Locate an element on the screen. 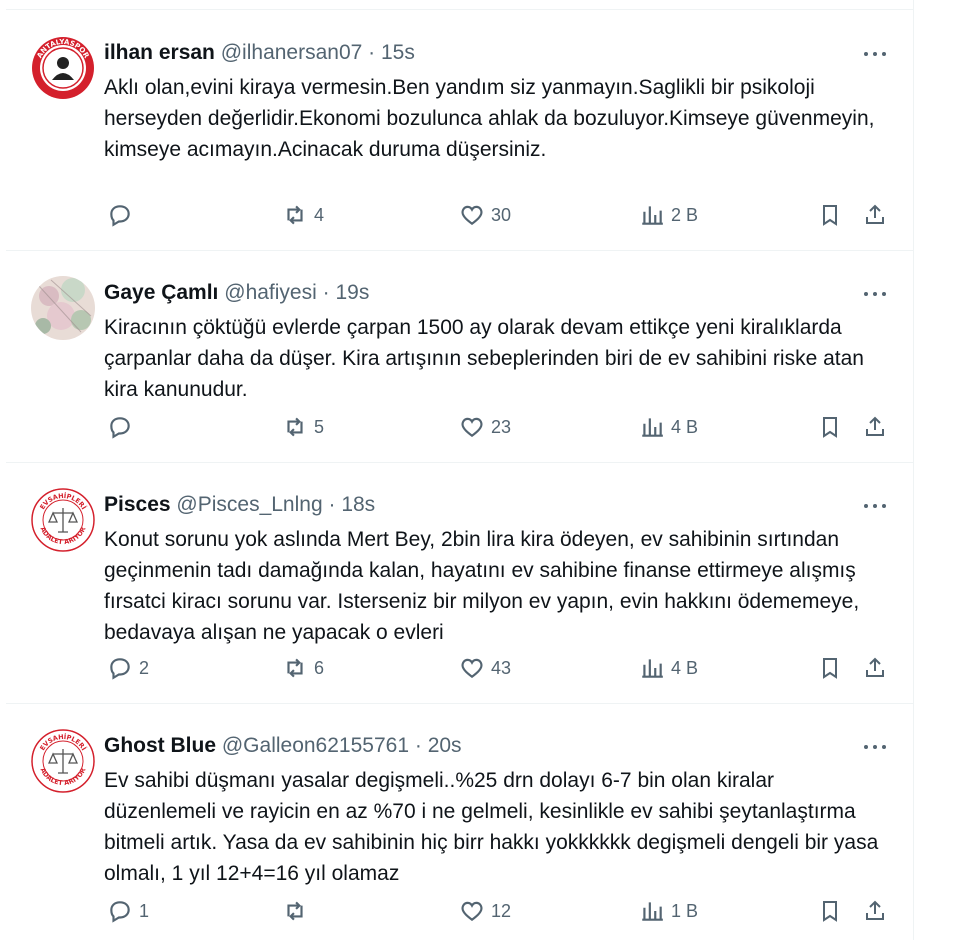  timestamp: 18s is located at coordinates (358, 504).